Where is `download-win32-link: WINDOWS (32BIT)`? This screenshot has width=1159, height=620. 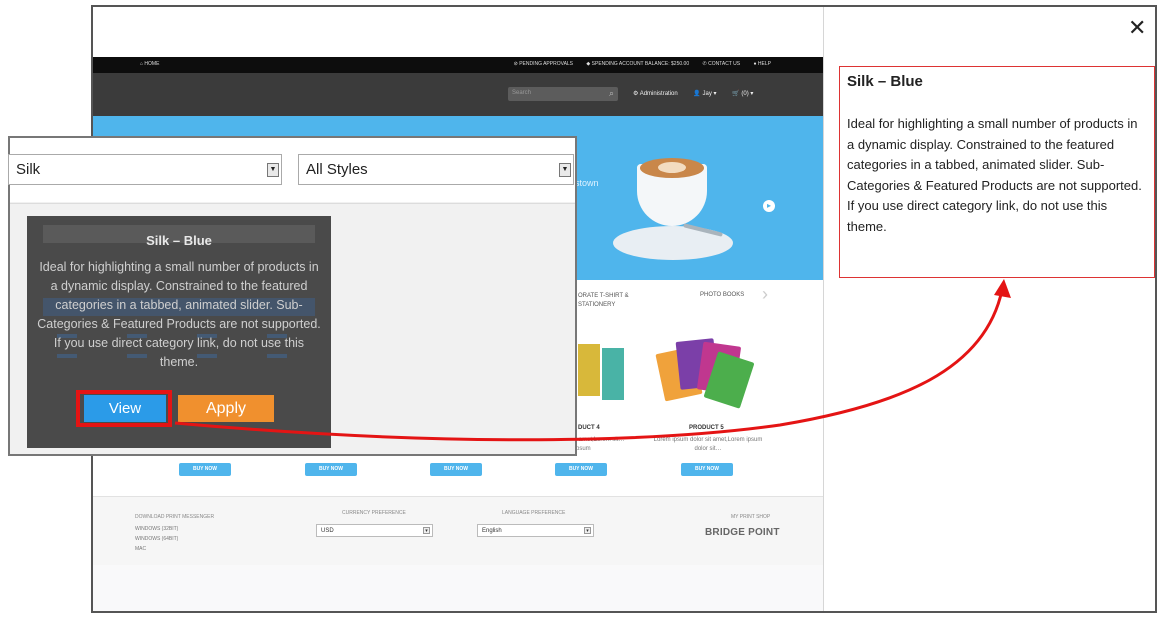 download-win32-link: WINDOWS (32BIT) is located at coordinates (156, 529).